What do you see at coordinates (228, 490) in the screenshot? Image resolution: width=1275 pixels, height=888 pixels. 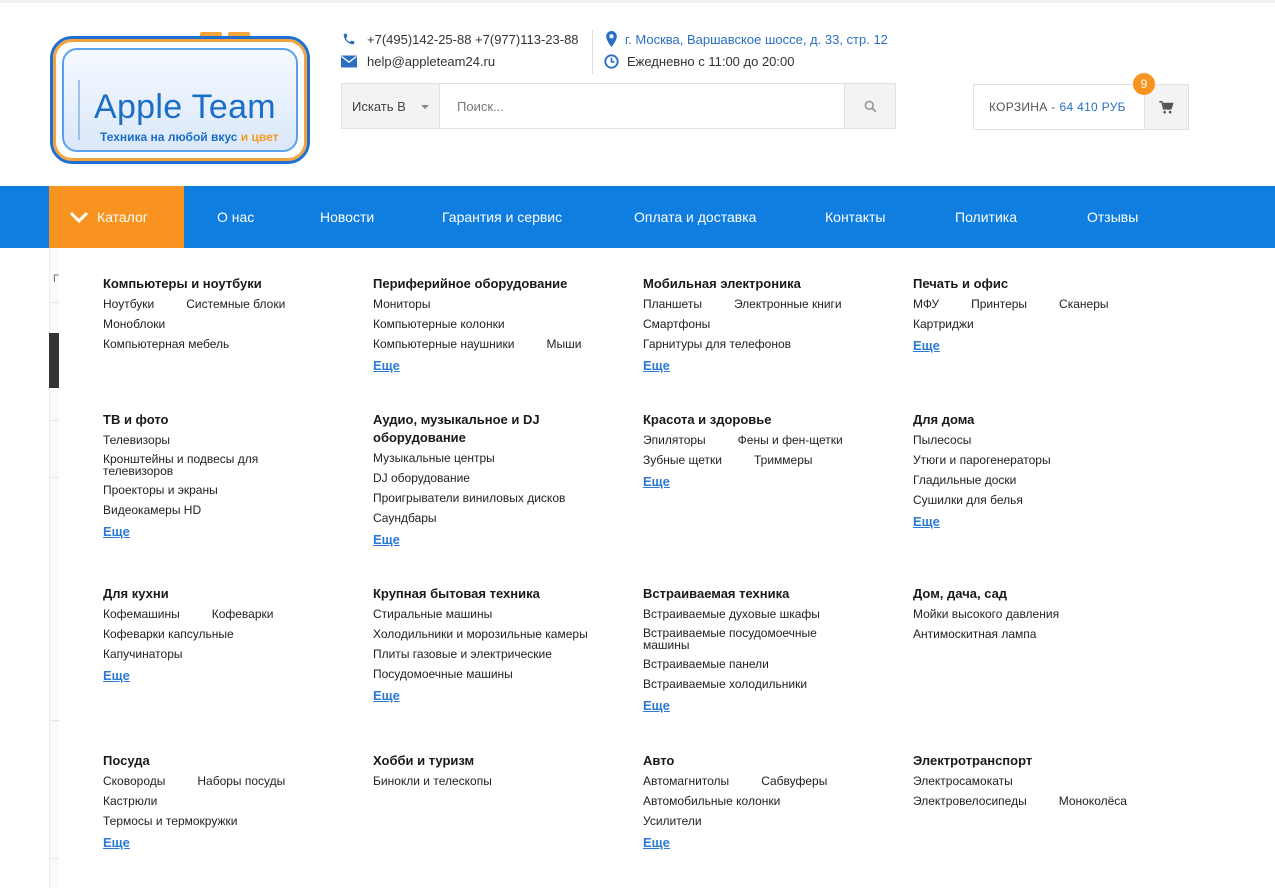 I see `subcategory-link: Проекторы и экраны` at bounding box center [228, 490].